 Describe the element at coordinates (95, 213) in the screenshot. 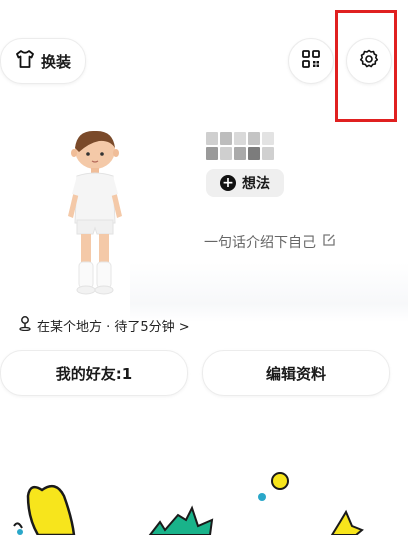

I see `avatar-figure` at that location.